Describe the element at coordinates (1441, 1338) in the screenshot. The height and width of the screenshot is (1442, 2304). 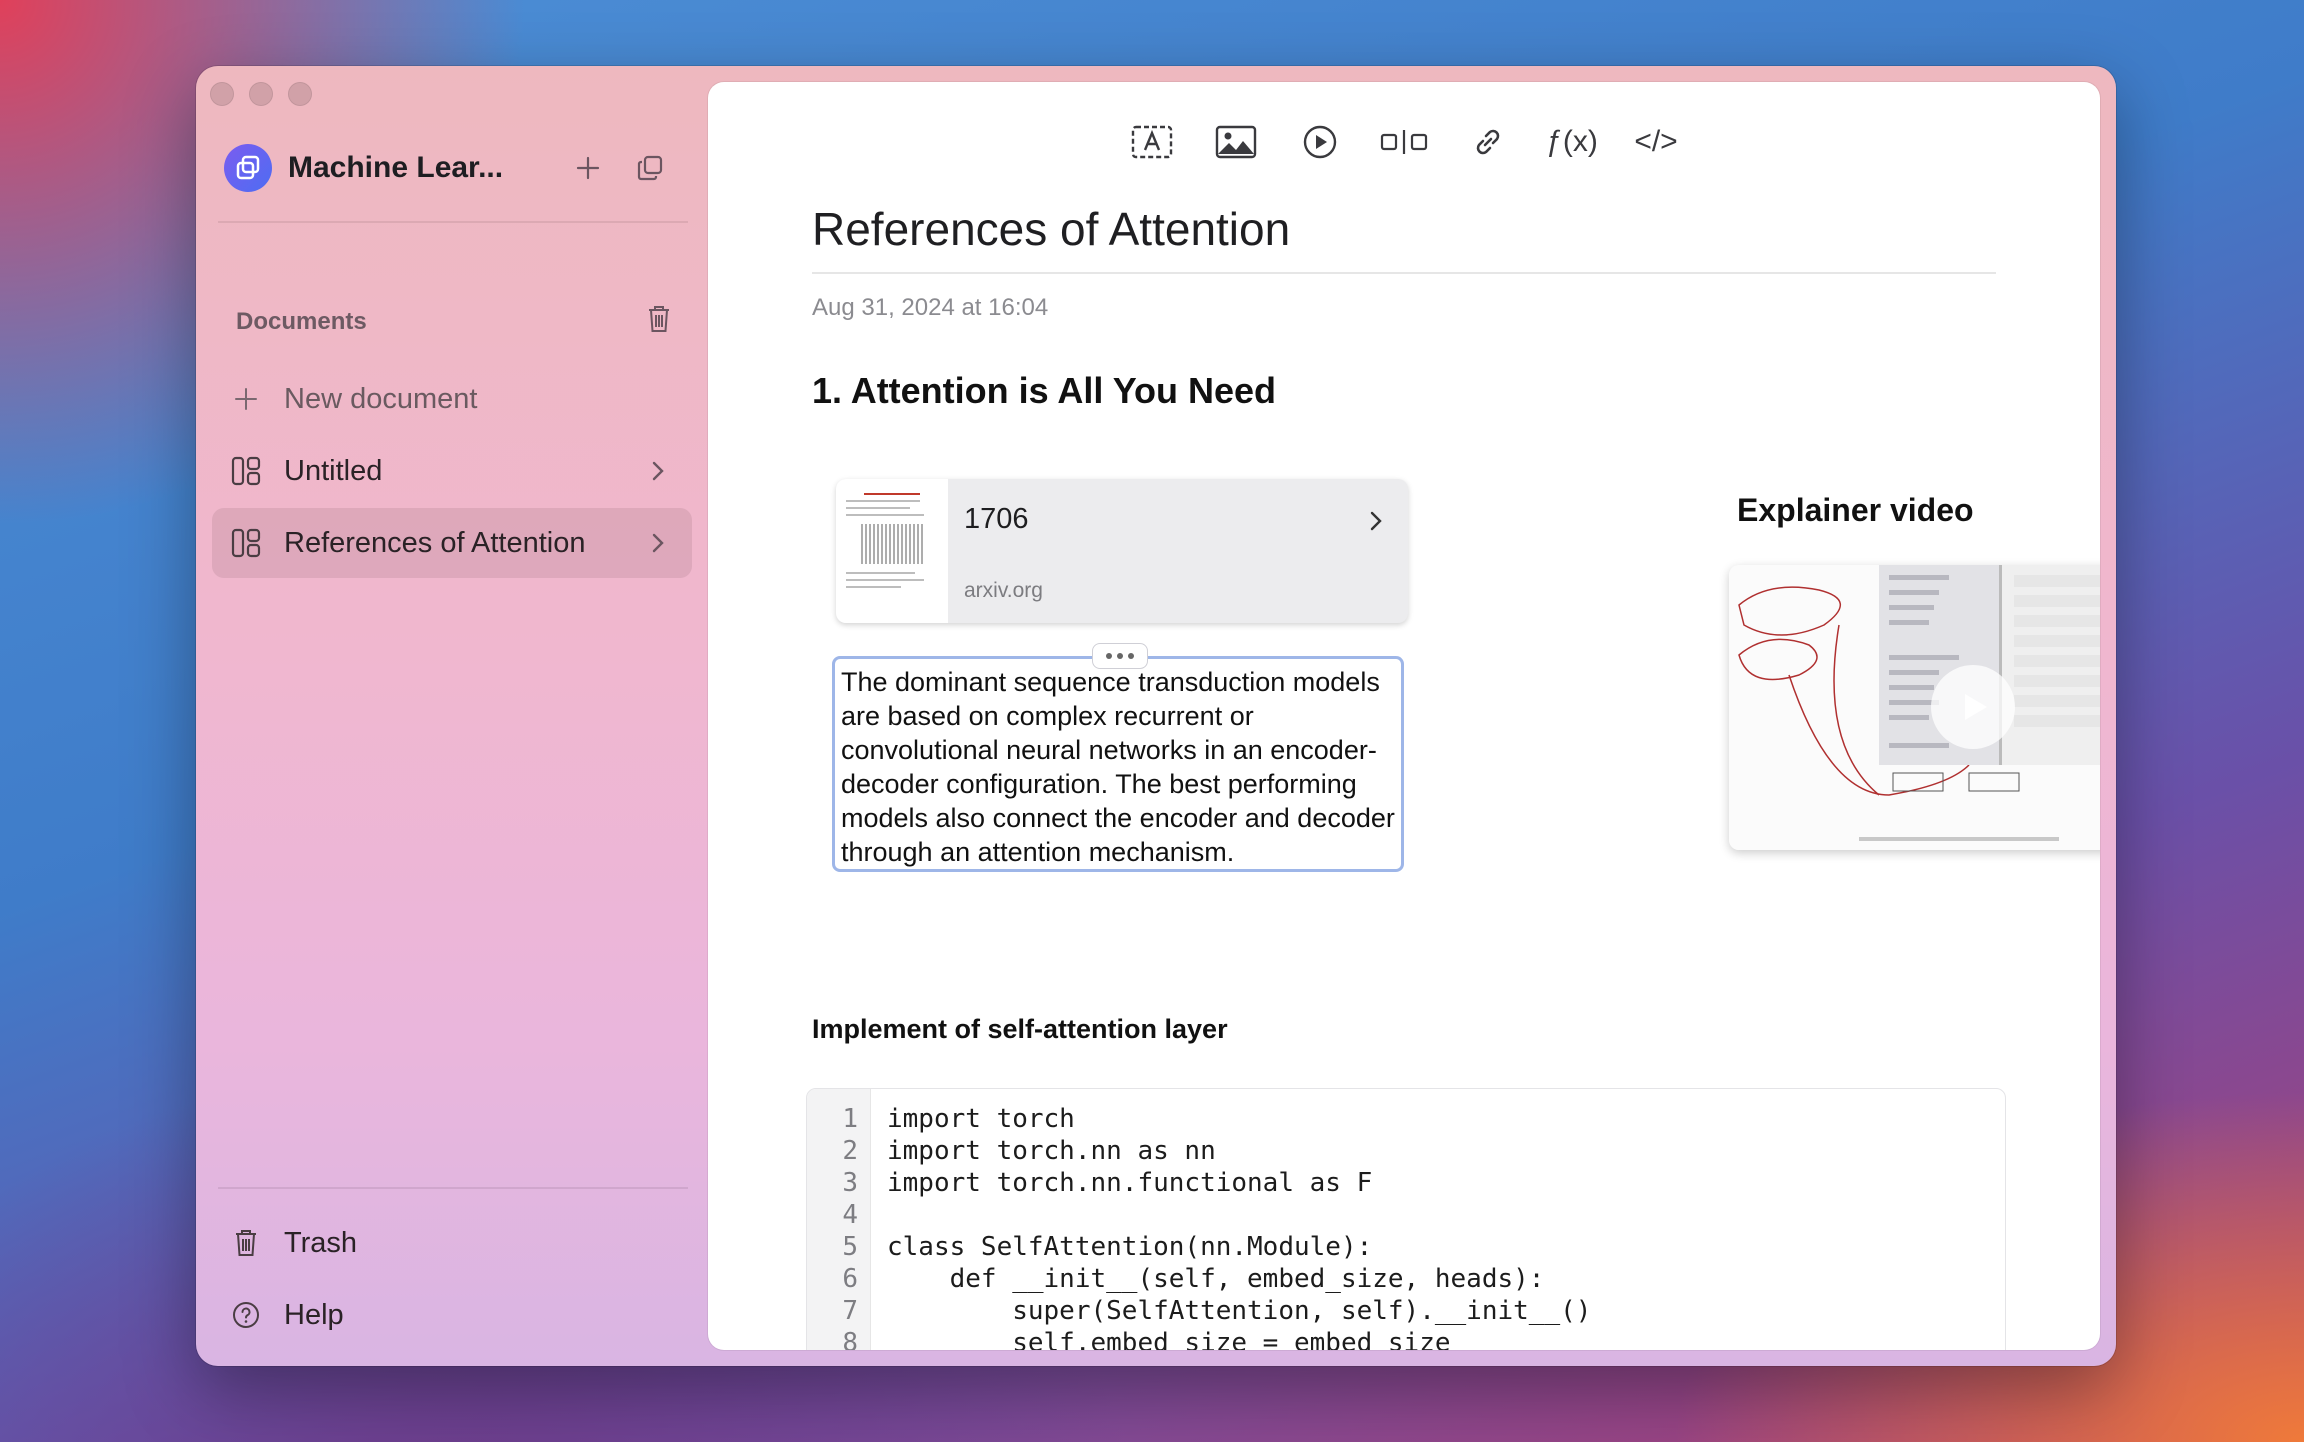
I see `code-line: self.embed_size = embed_size` at that location.